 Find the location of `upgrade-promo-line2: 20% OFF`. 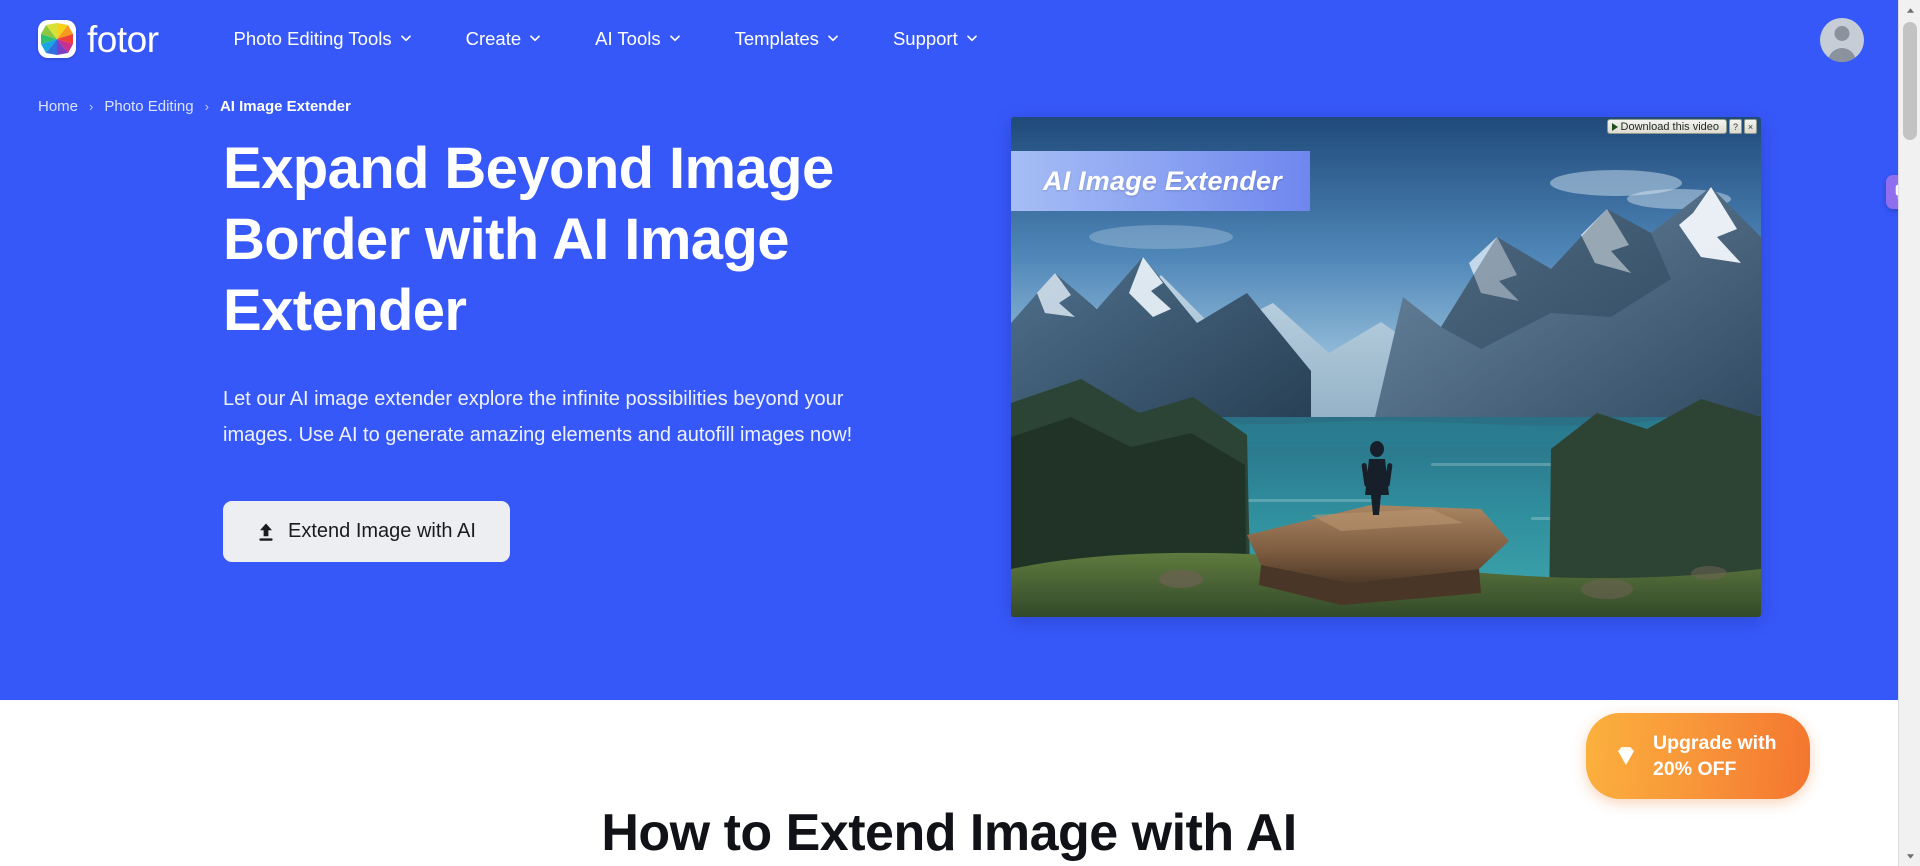

upgrade-promo-line2: 20% OFF is located at coordinates (1695, 769).